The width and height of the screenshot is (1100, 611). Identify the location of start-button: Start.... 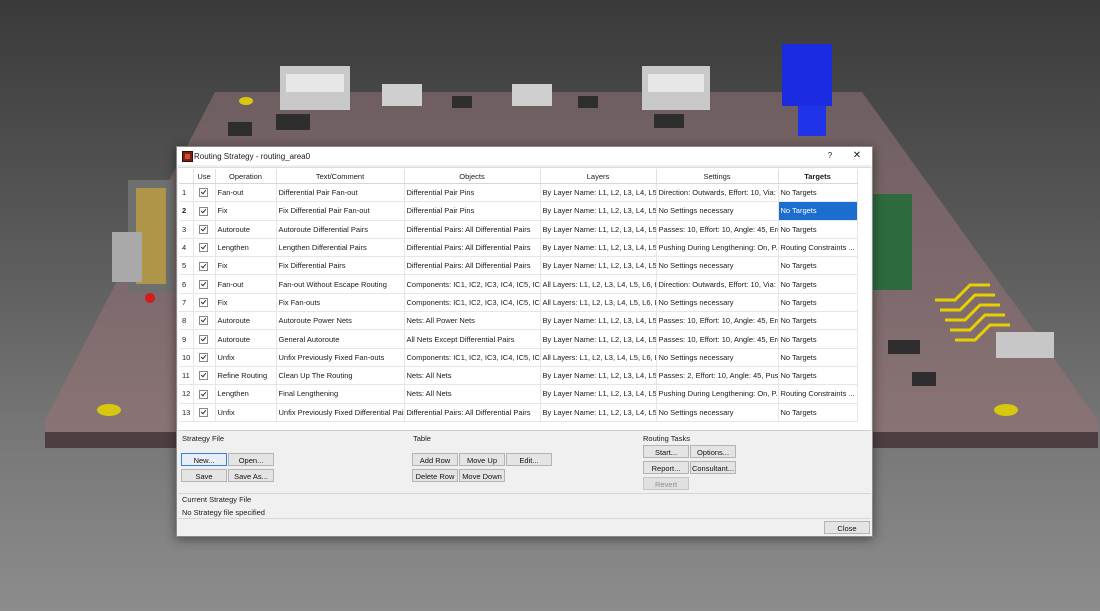
(666, 451).